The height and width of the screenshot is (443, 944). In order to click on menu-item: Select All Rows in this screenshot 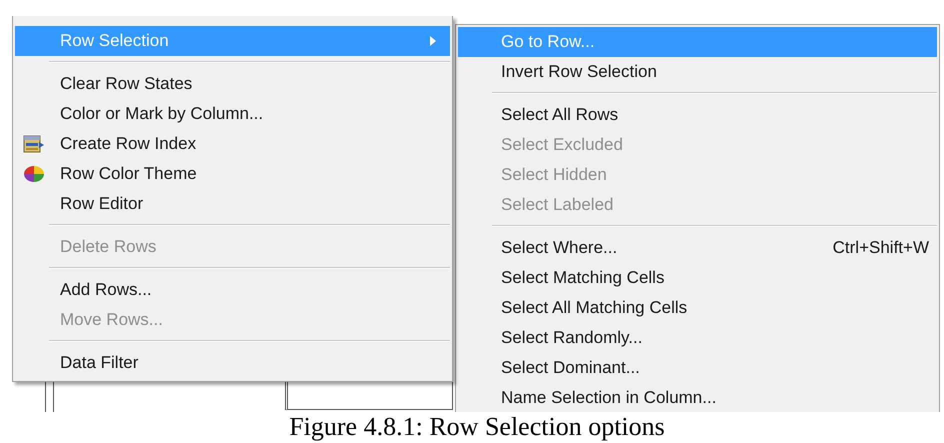, I will do `click(697, 115)`.